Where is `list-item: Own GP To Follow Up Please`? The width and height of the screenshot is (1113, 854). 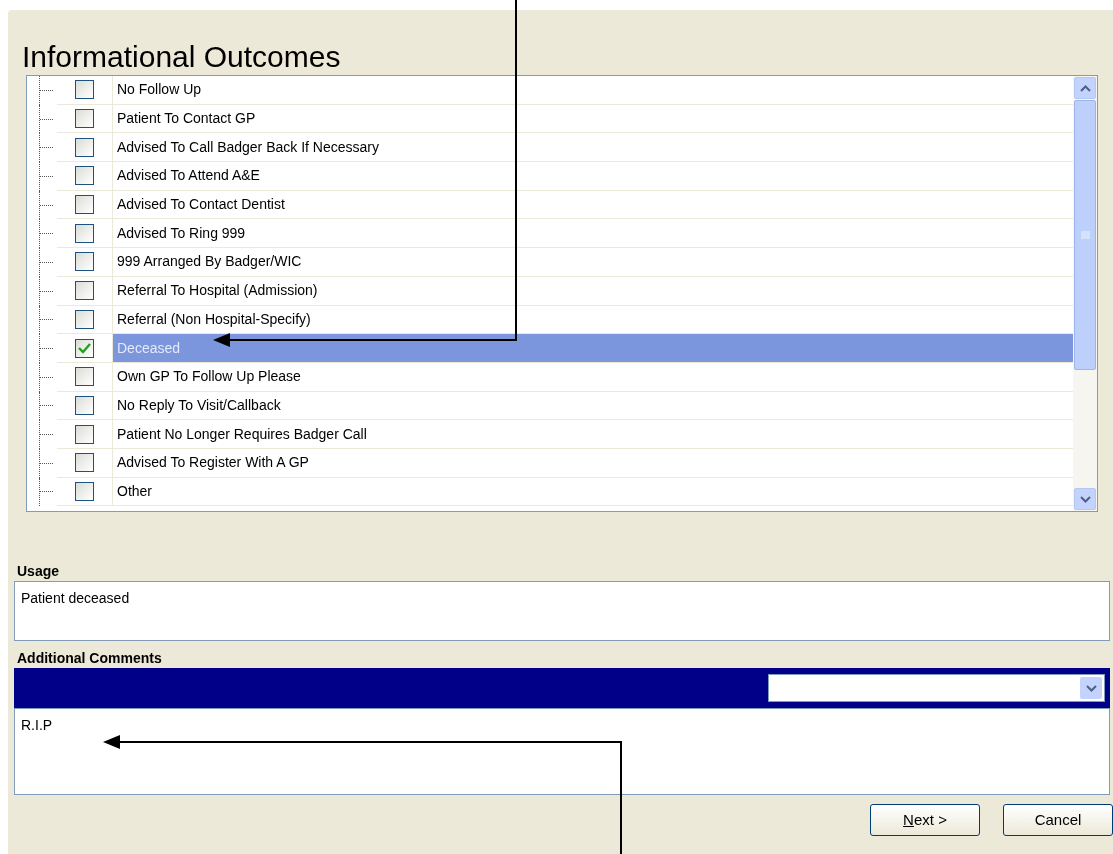
list-item: Own GP To Follow Up Please is located at coordinates (593, 377).